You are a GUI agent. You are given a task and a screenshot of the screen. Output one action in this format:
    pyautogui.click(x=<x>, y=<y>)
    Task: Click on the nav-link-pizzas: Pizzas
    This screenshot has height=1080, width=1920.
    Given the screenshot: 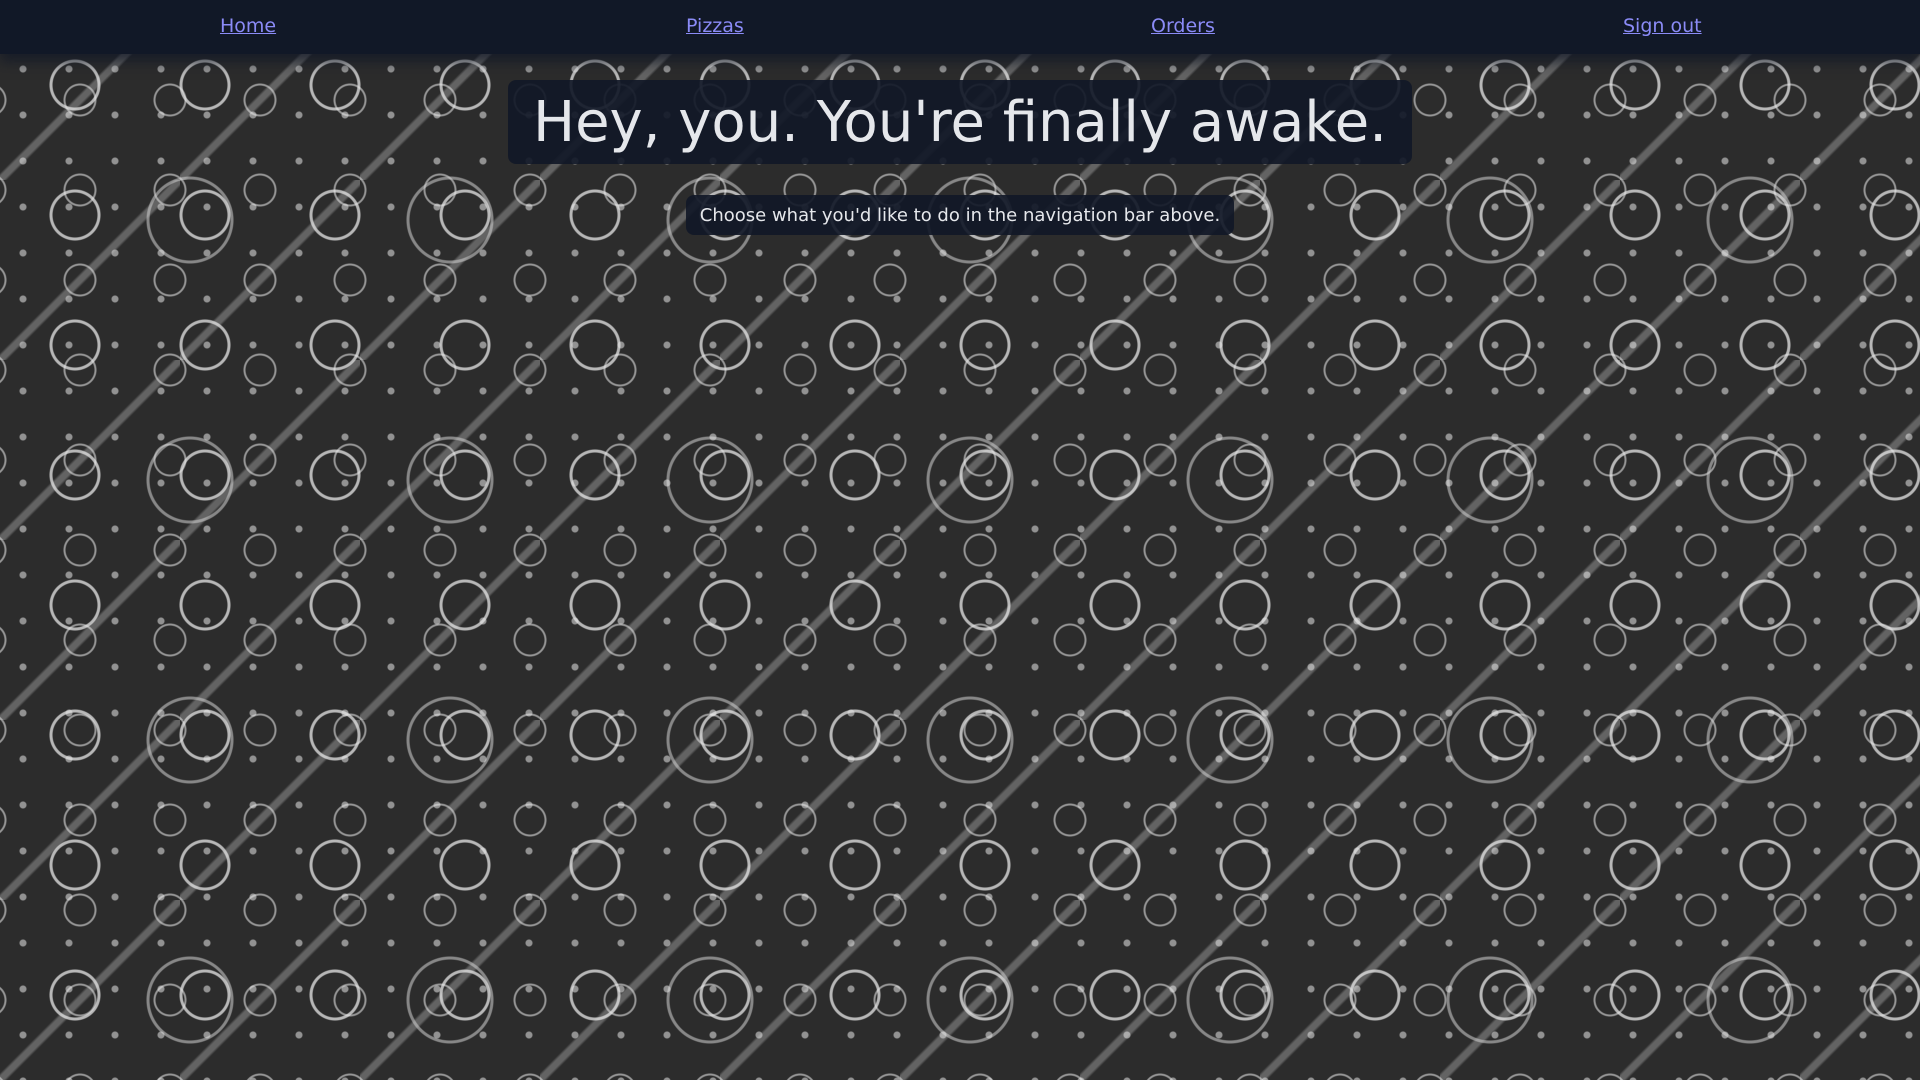 What is the action you would take?
    pyautogui.click(x=715, y=26)
    